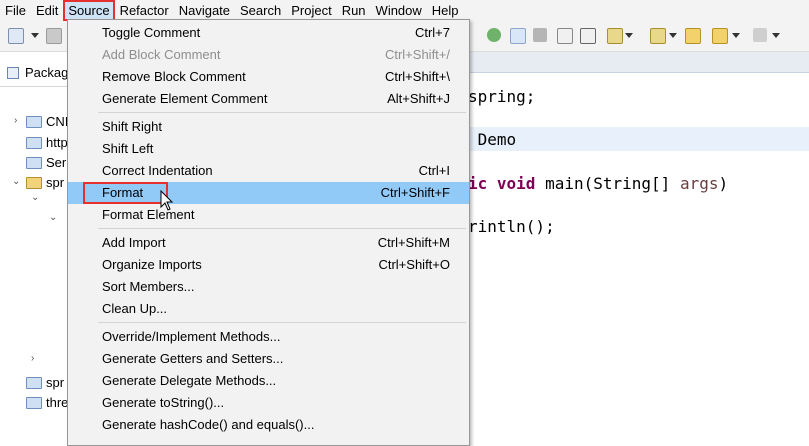  Describe the element at coordinates (148, 214) in the screenshot. I see `menu-item-label: Format Element` at that location.